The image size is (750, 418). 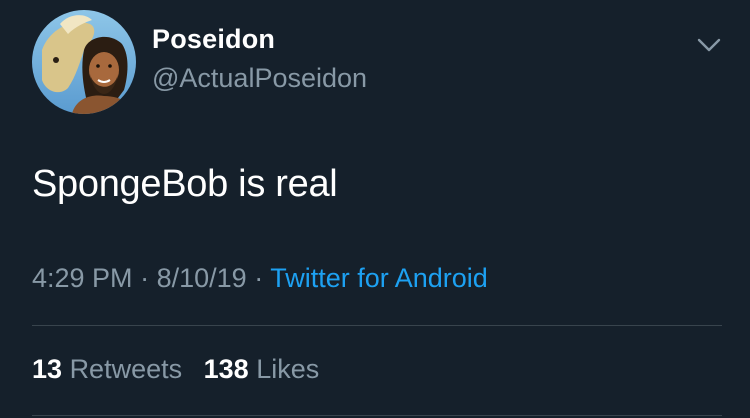 I want to click on tweet-date: 8/10/19, so click(x=202, y=278).